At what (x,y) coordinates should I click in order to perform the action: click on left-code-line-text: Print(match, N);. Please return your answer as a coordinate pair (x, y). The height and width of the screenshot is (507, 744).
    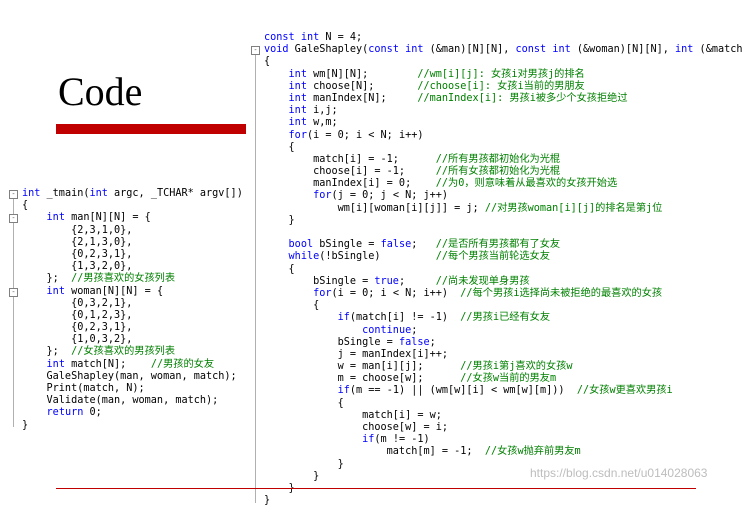
    Looking at the image, I should click on (83, 388).